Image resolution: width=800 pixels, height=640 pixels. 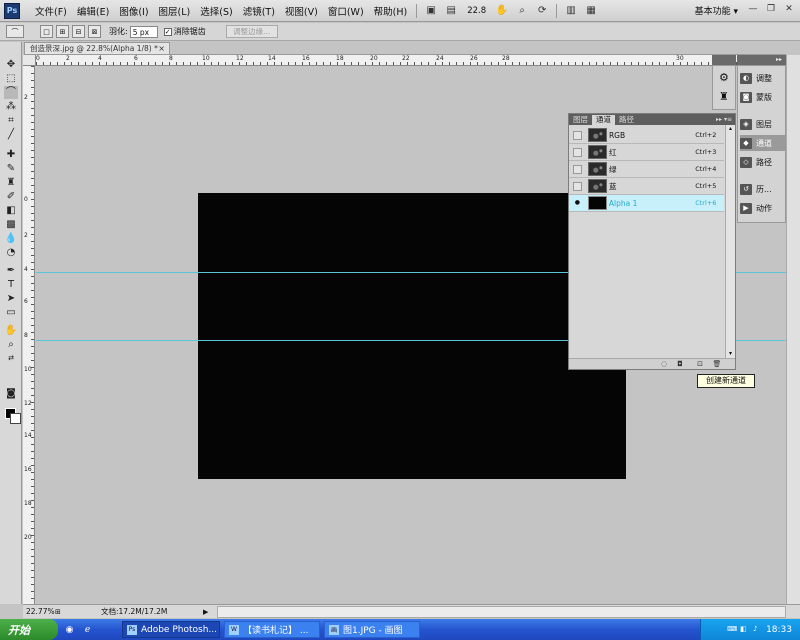 What do you see at coordinates (259, 11) in the screenshot?
I see `menu-filter: 滤镜(T)` at bounding box center [259, 11].